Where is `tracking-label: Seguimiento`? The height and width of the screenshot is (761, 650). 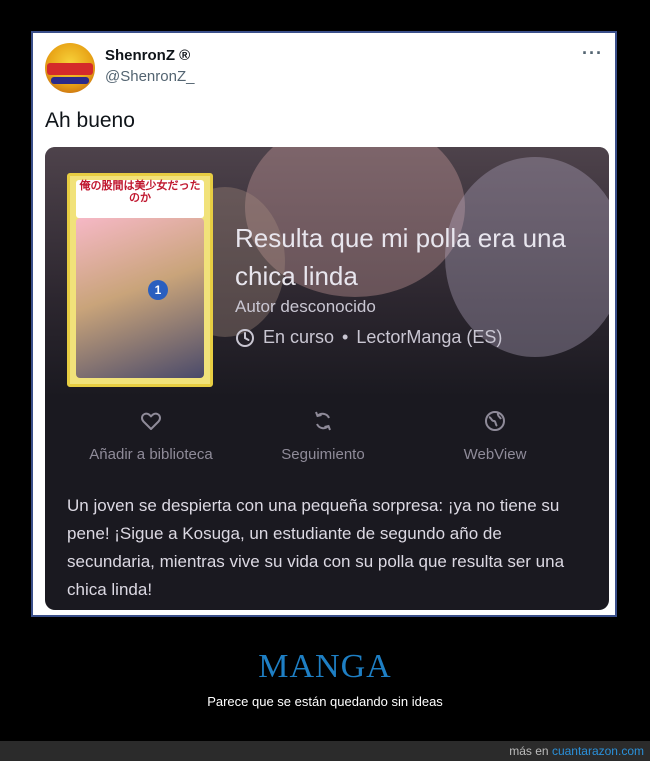 tracking-label: Seguimiento is located at coordinates (323, 454).